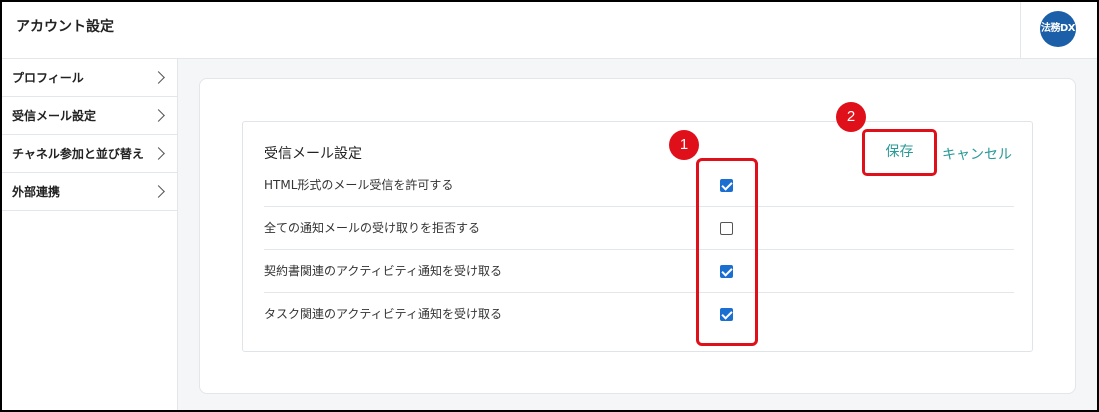  I want to click on checkbox-highlight-box, so click(727, 252).